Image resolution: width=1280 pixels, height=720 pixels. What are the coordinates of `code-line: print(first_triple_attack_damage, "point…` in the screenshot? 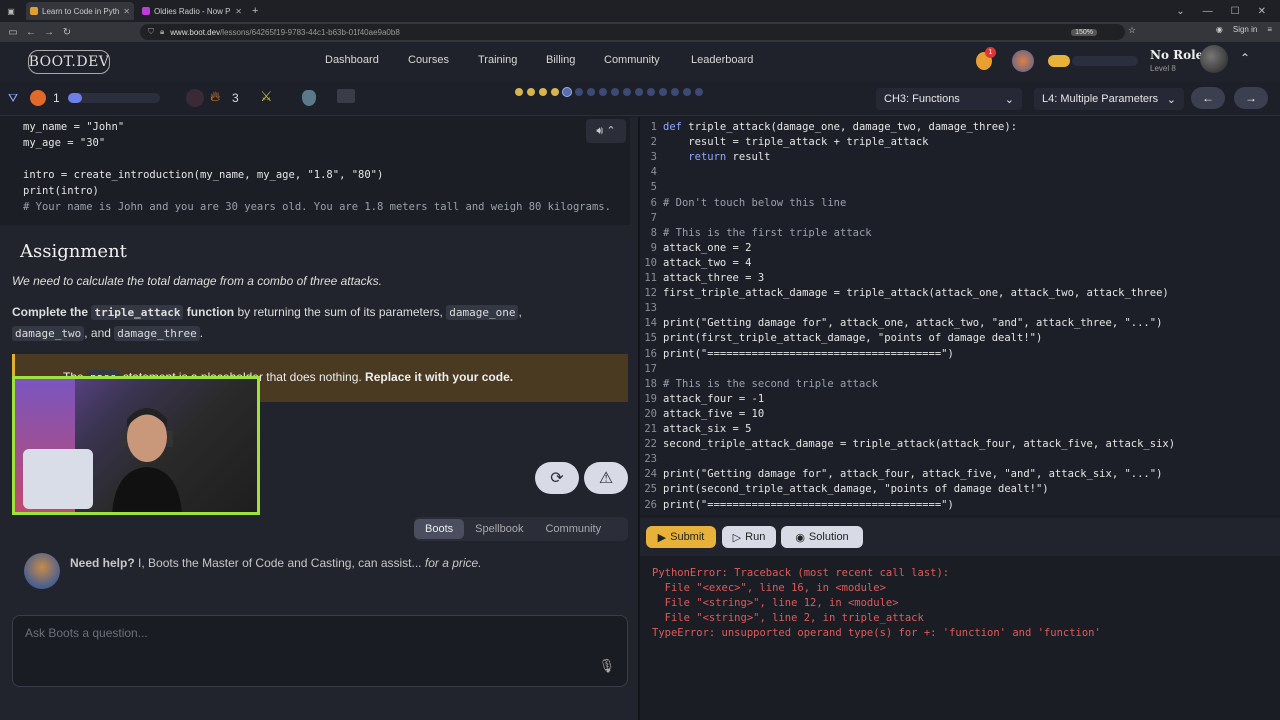 It's located at (852, 338).